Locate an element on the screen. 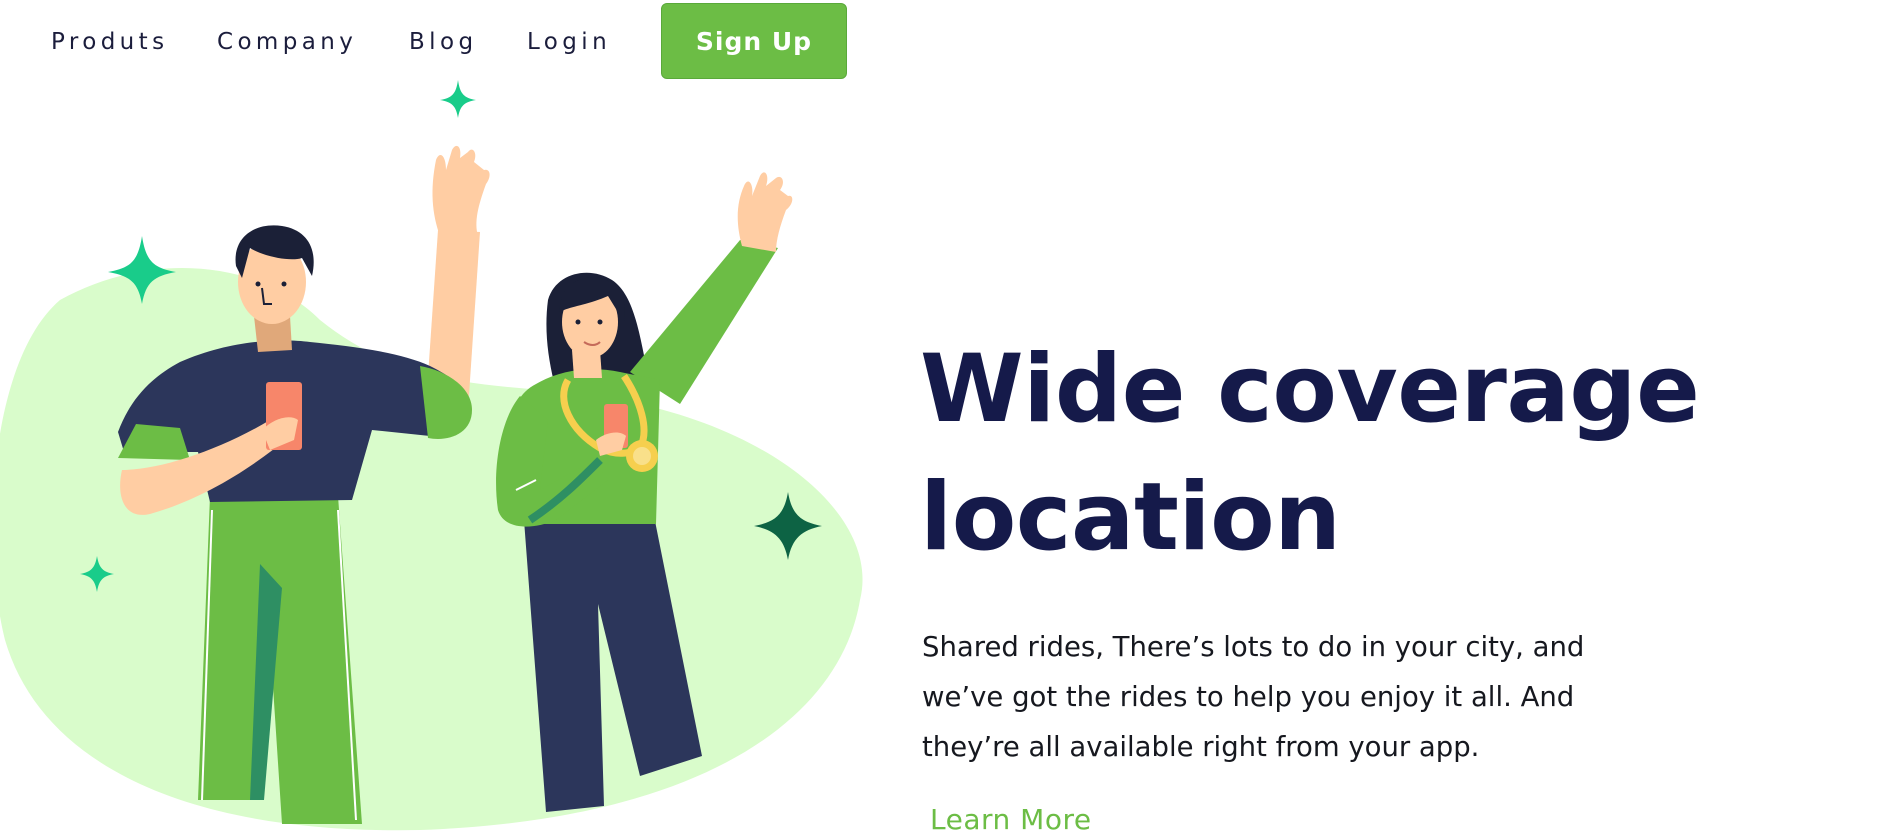 This screenshot has height=836, width=1880. hero-title-line-2: location is located at coordinates (1130, 517).